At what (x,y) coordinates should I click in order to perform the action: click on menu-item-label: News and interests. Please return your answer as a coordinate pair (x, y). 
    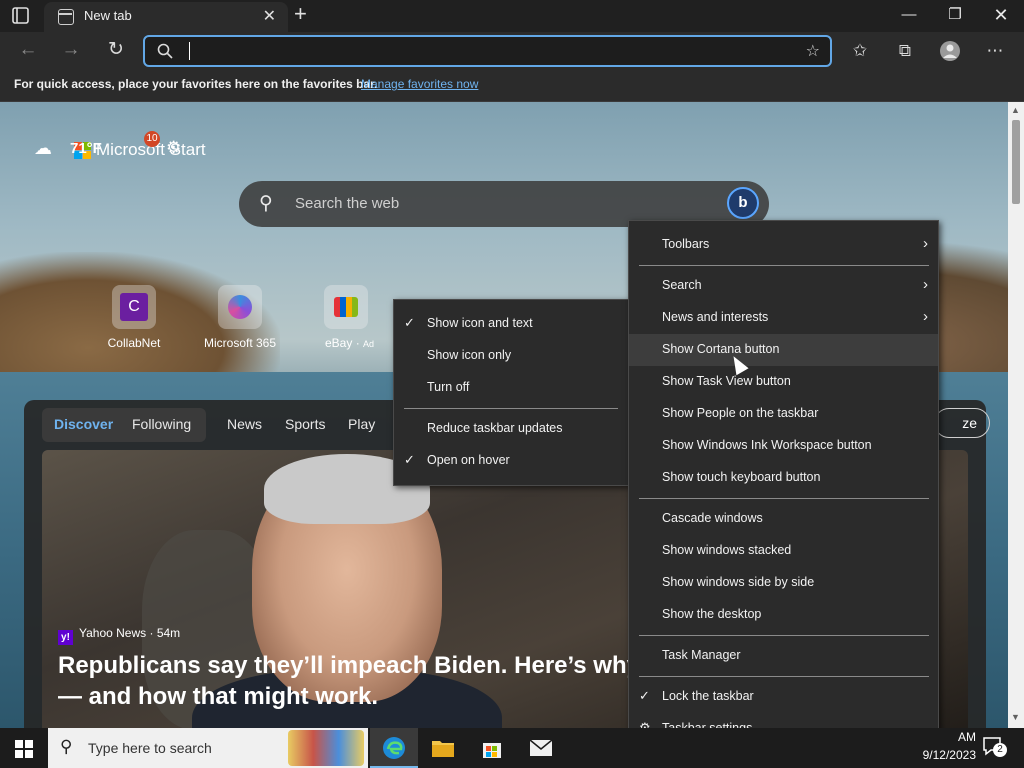
    Looking at the image, I should click on (715, 317).